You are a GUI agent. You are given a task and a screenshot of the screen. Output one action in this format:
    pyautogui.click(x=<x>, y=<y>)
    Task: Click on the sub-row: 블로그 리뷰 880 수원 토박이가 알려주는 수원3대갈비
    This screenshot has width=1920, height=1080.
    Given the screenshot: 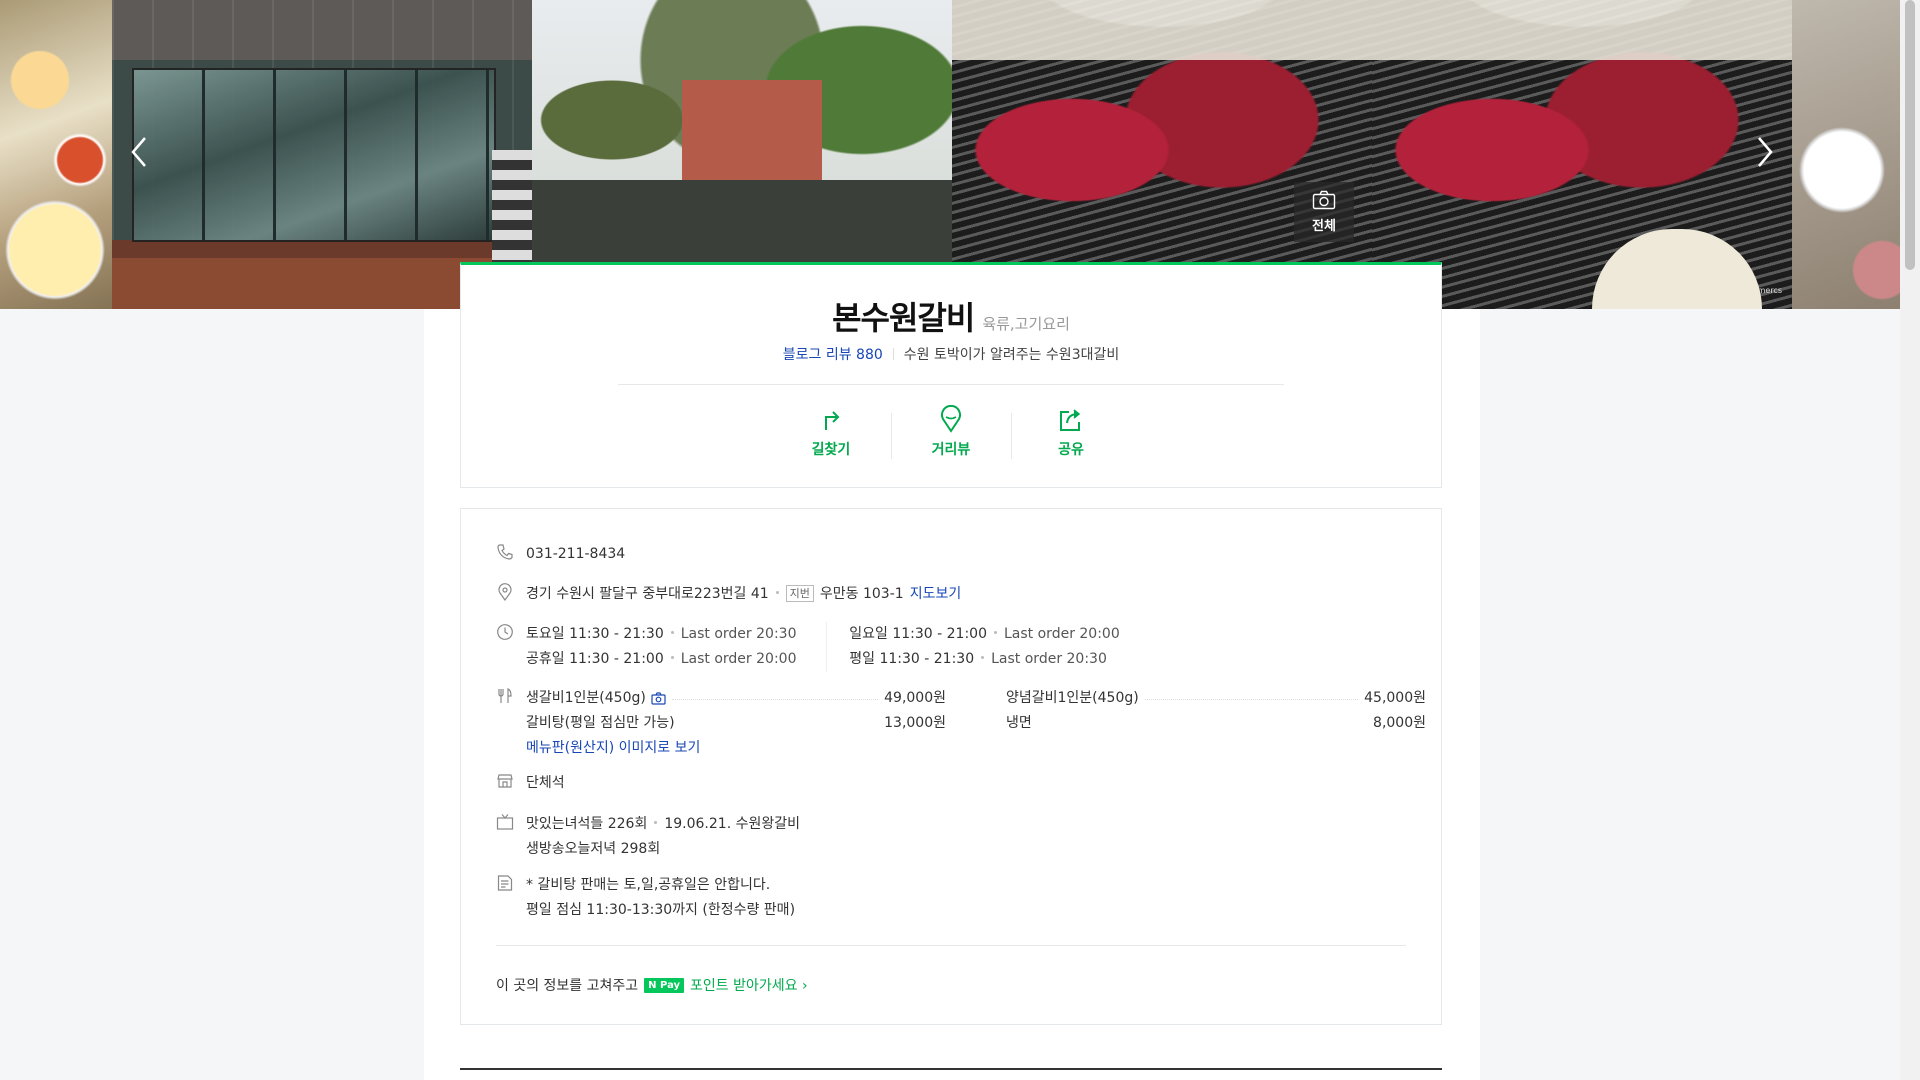 What is the action you would take?
    pyautogui.click(x=951, y=354)
    